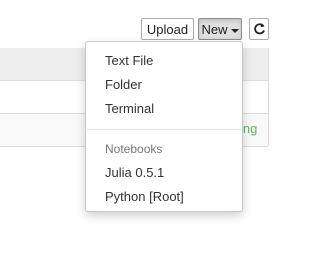 The height and width of the screenshot is (257, 320). Describe the element at coordinates (123, 84) in the screenshot. I see `menu-item-folder: Folder` at that location.